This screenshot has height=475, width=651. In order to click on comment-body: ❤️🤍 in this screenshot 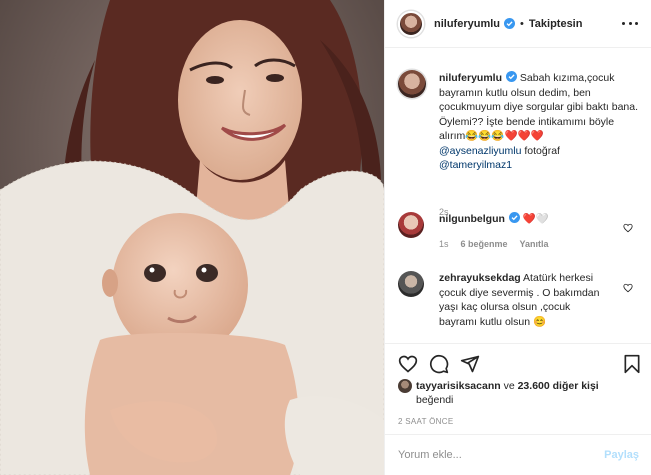, I will do `click(534, 219)`.